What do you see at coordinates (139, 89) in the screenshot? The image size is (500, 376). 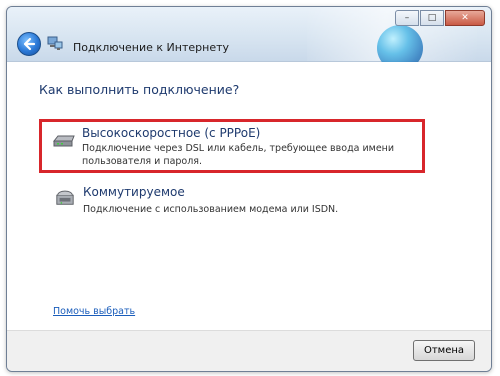 I see `page-heading: Как выполнить подключение?` at bounding box center [139, 89].